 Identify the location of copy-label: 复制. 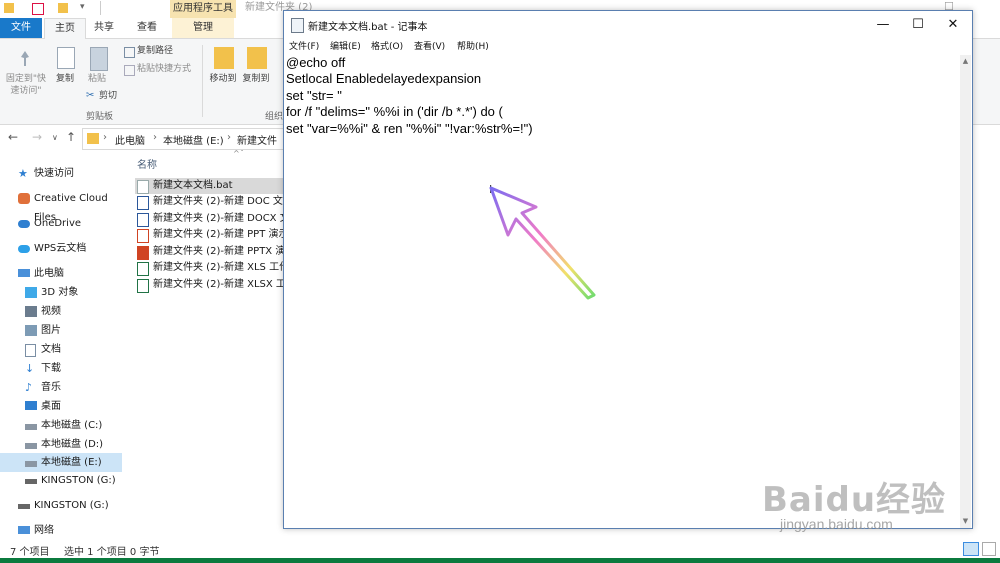
(65, 79).